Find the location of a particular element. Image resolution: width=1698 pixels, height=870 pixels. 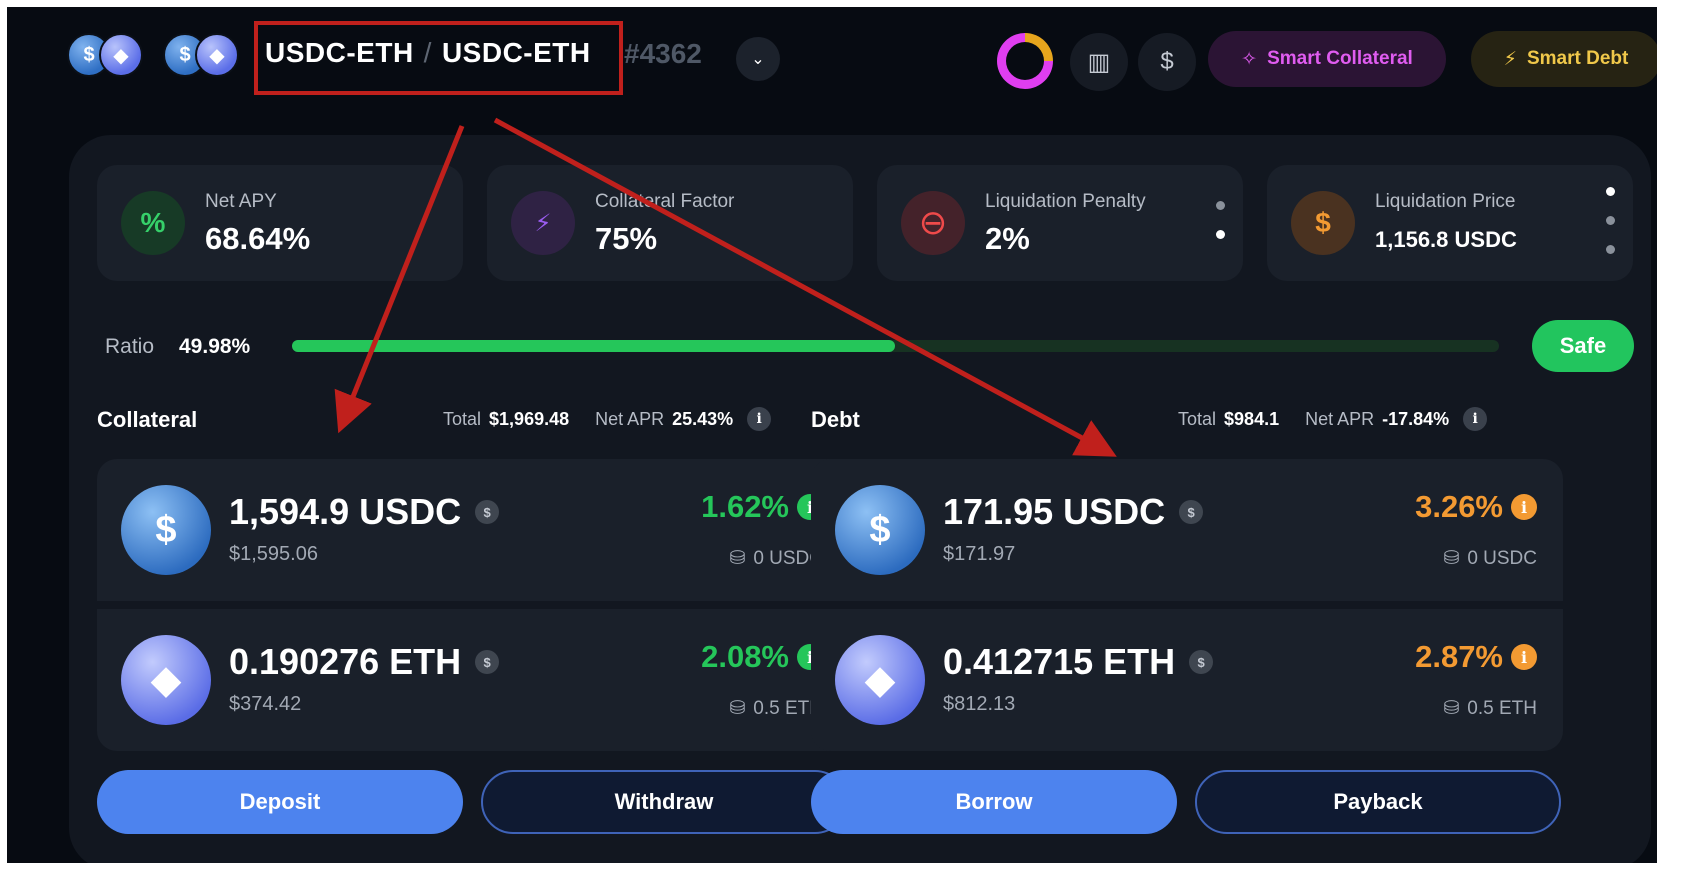

stat-value: 75% is located at coordinates (626, 238).